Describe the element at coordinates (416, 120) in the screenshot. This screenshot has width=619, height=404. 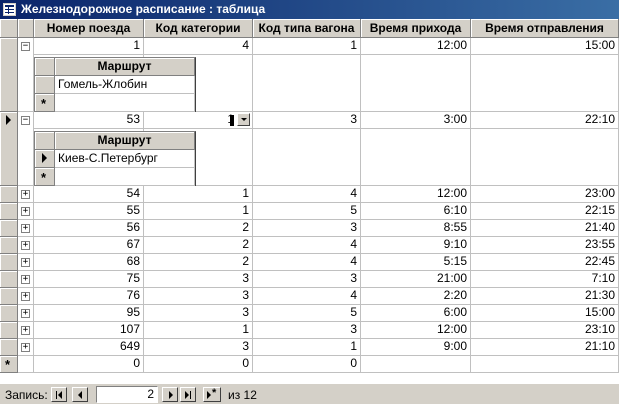
I see `cell-arr: 3:00` at that location.